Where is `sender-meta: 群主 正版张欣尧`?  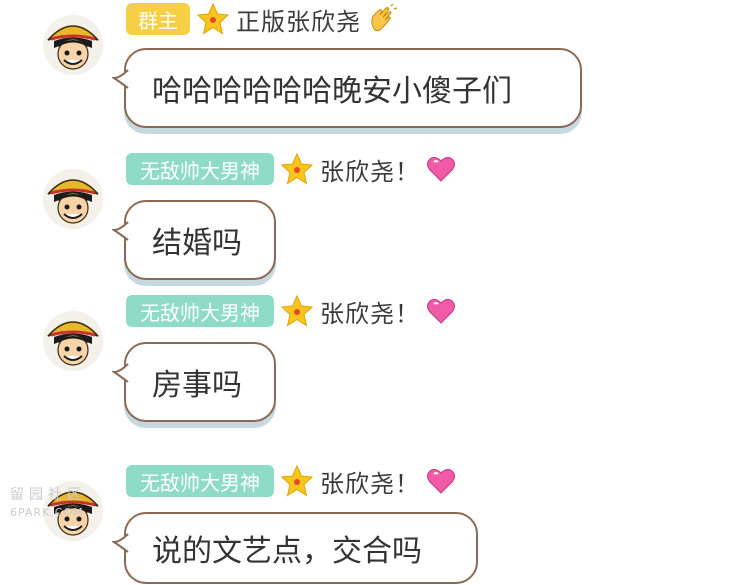
sender-meta: 群主 正版张欣尧 is located at coordinates (261, 19).